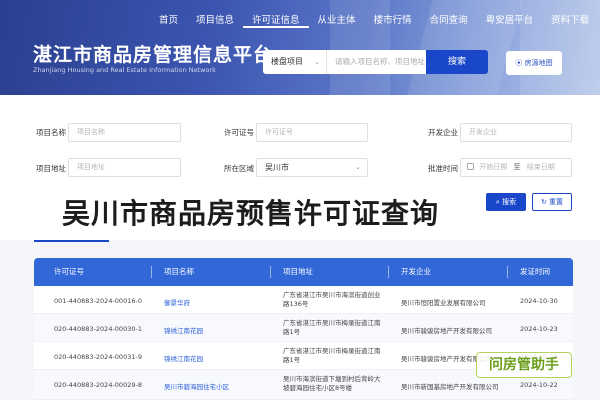  What do you see at coordinates (177, 302) in the screenshot?
I see `project-link: 御景华府` at bounding box center [177, 302].